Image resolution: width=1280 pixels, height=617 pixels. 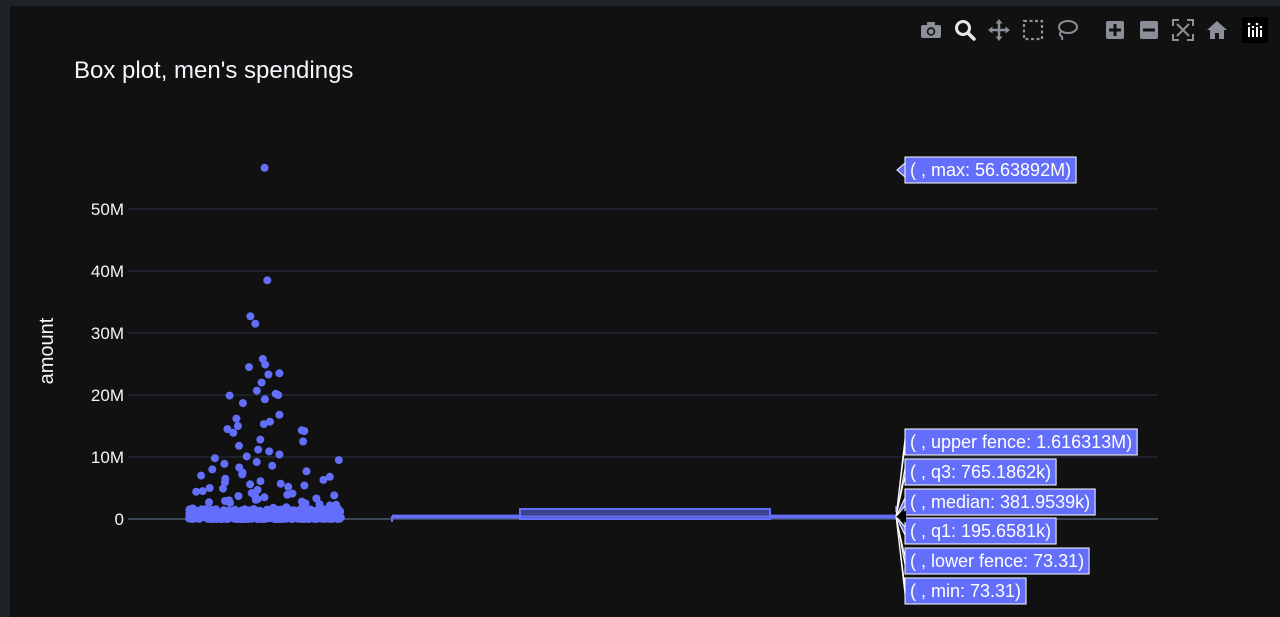 What do you see at coordinates (1217, 30) in the screenshot?
I see `reset-axes-button` at bounding box center [1217, 30].